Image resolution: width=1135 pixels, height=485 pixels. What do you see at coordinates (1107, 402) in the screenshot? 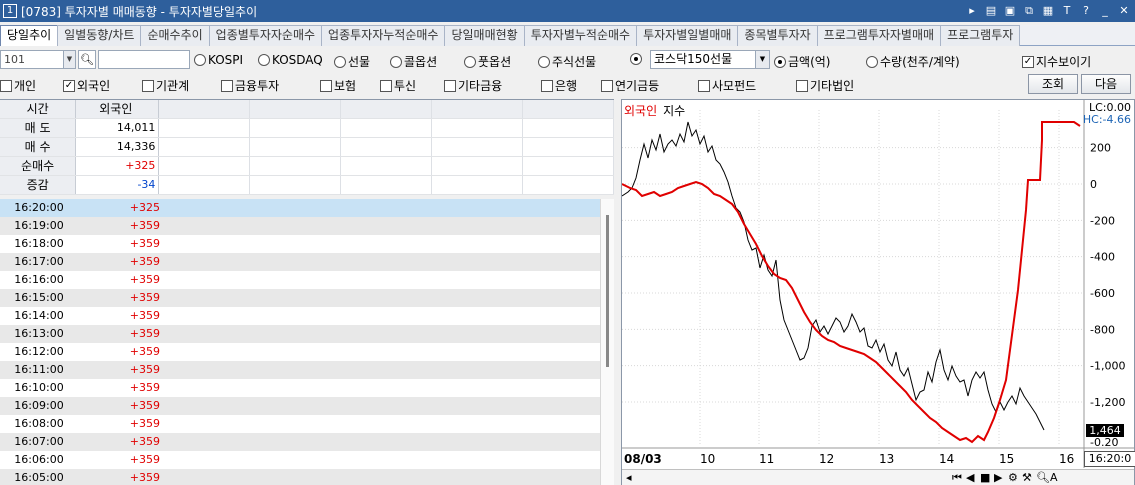
I see `y-tick-label: -1,200` at bounding box center [1107, 402].